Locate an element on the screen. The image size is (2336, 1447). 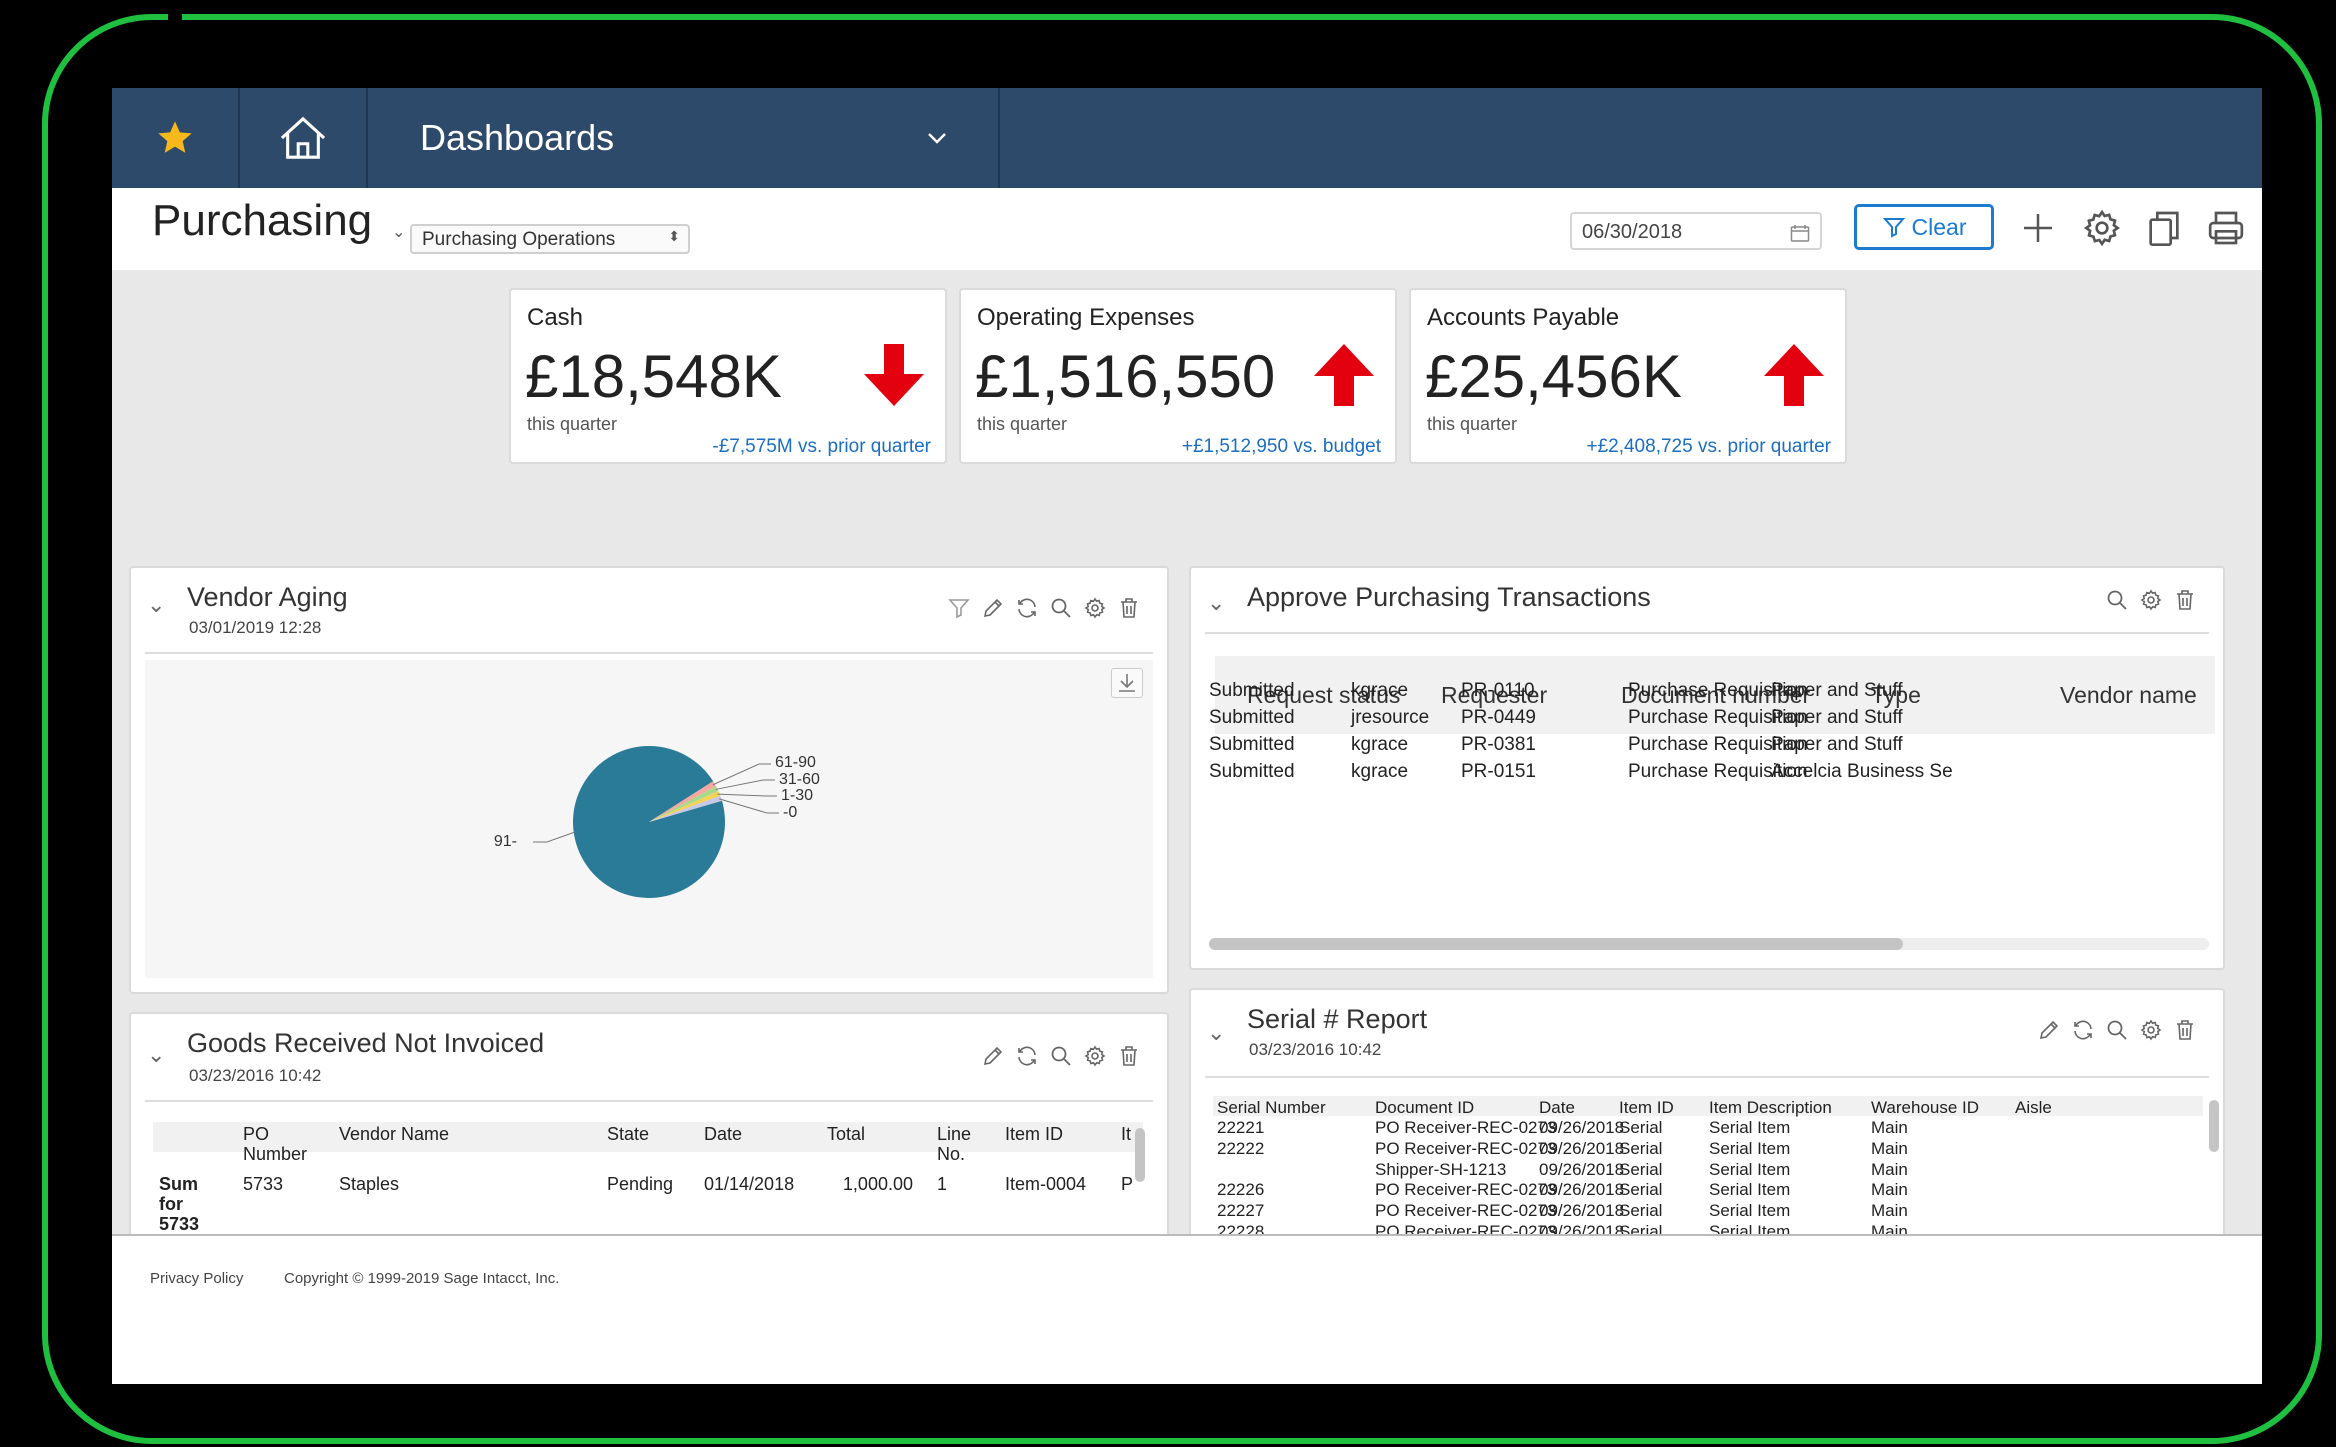
col-vendor-name: Vendor name is located at coordinates (2128, 695).